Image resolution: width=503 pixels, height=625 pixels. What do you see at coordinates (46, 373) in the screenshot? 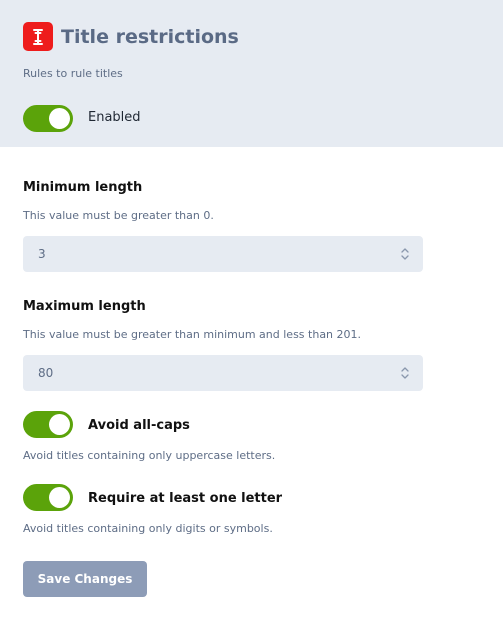
I see `max-length-value: 80` at bounding box center [46, 373].